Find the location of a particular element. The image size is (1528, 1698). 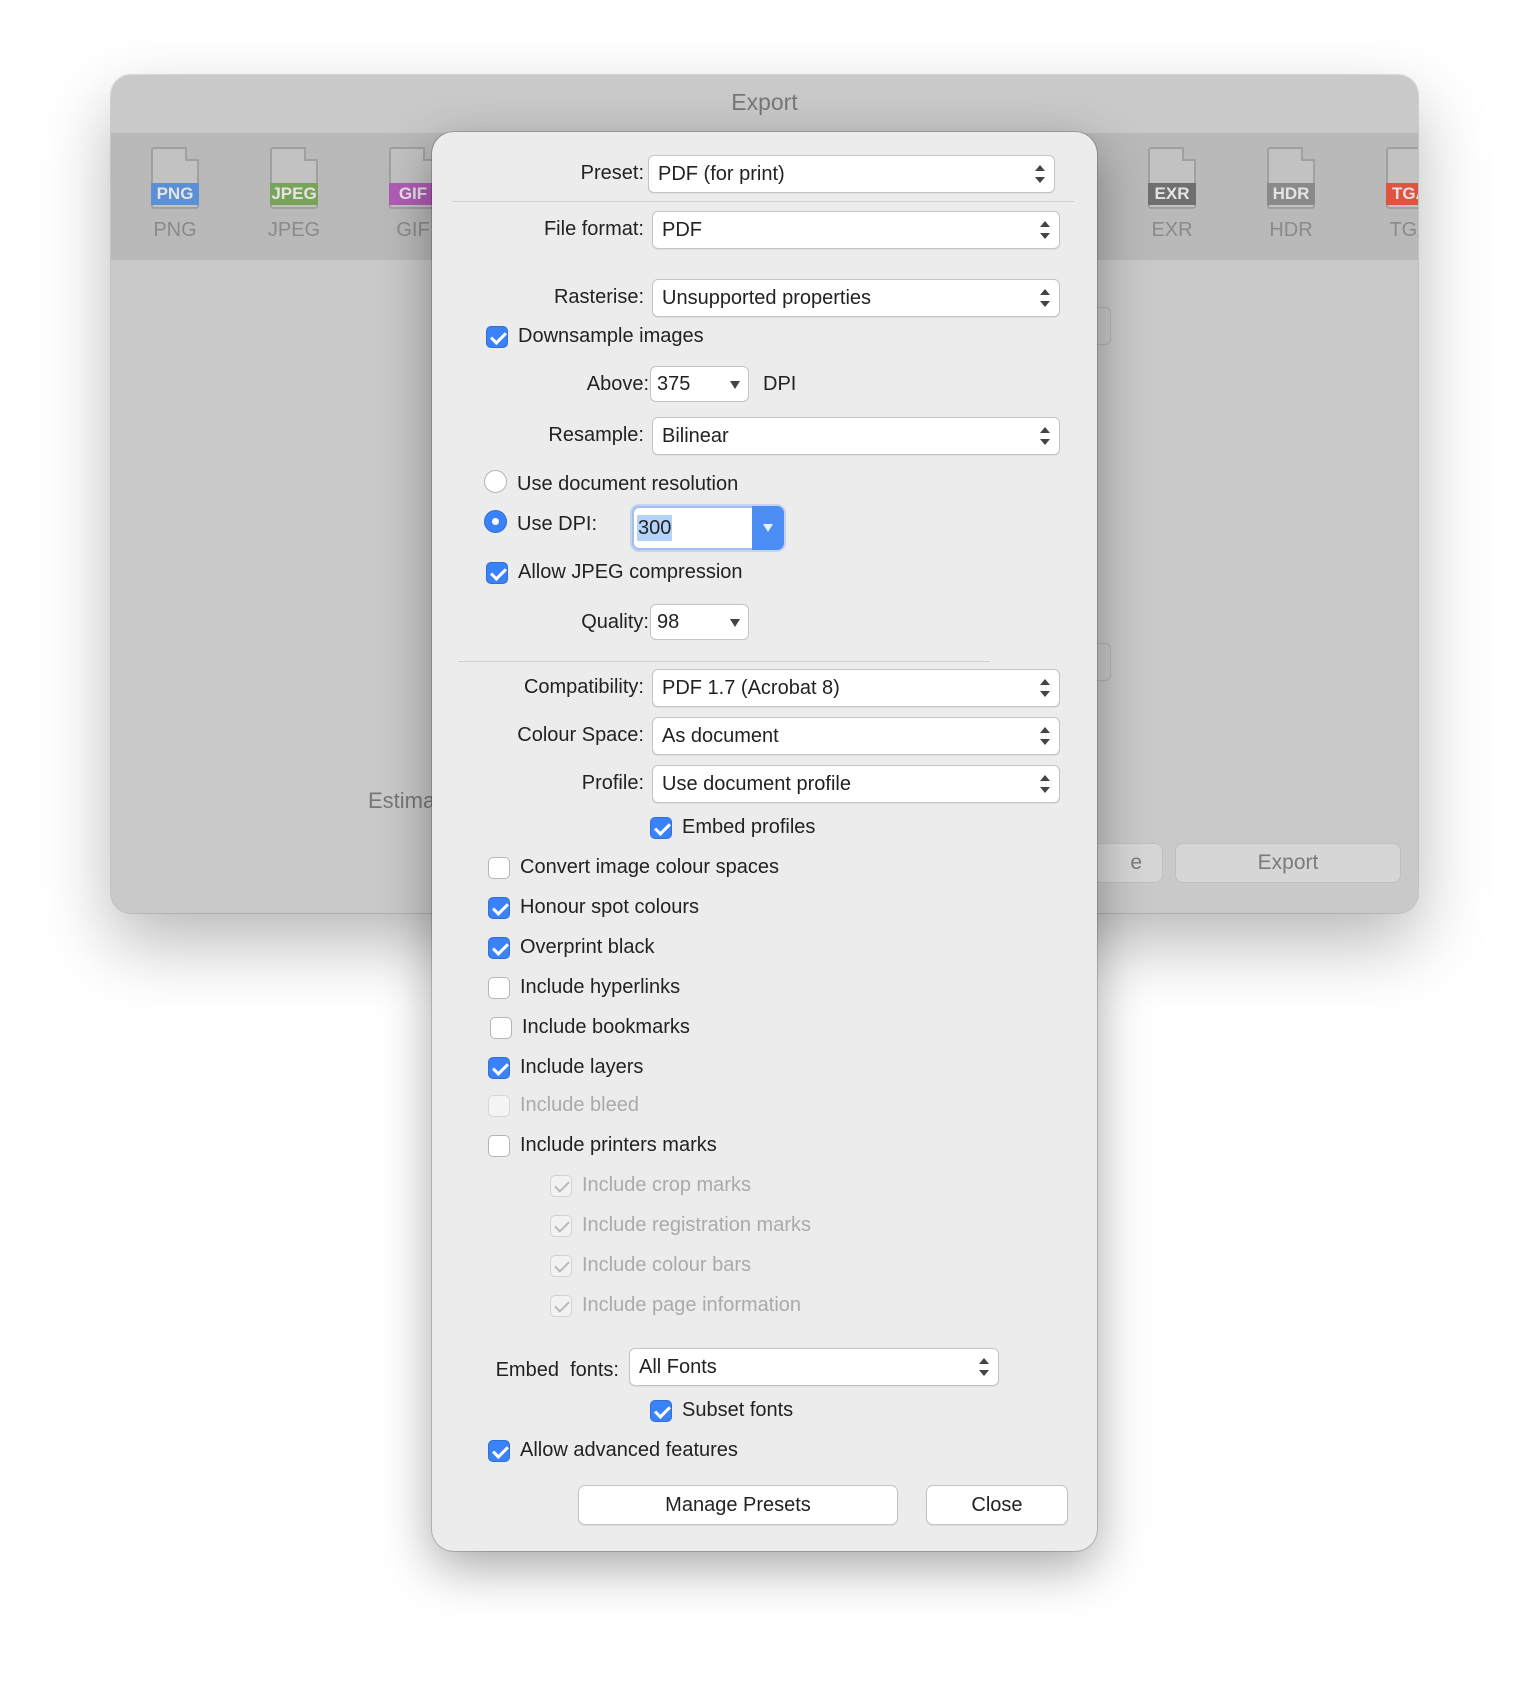

include-layers-checkbox is located at coordinates (499, 1068).